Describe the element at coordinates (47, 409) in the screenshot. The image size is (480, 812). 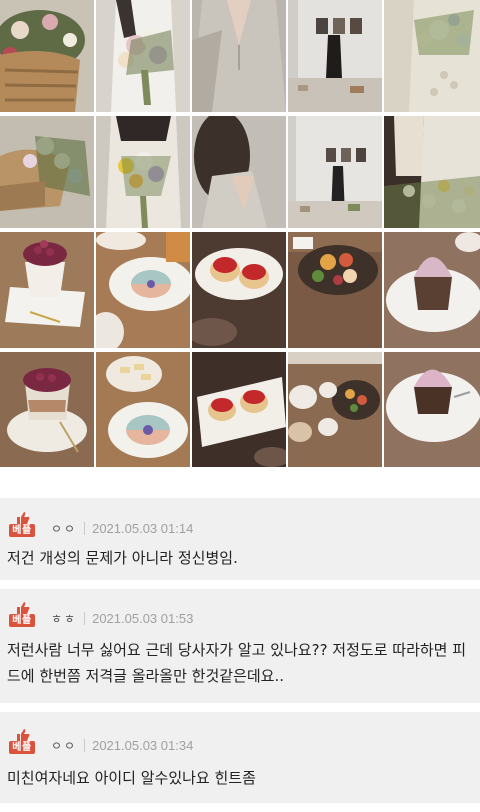
I see `raspberry-parfait-photo` at that location.